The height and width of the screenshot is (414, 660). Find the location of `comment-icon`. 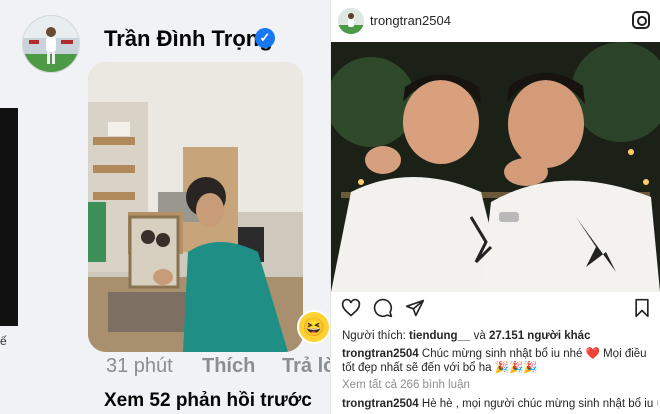

comment-icon is located at coordinates (383, 308).